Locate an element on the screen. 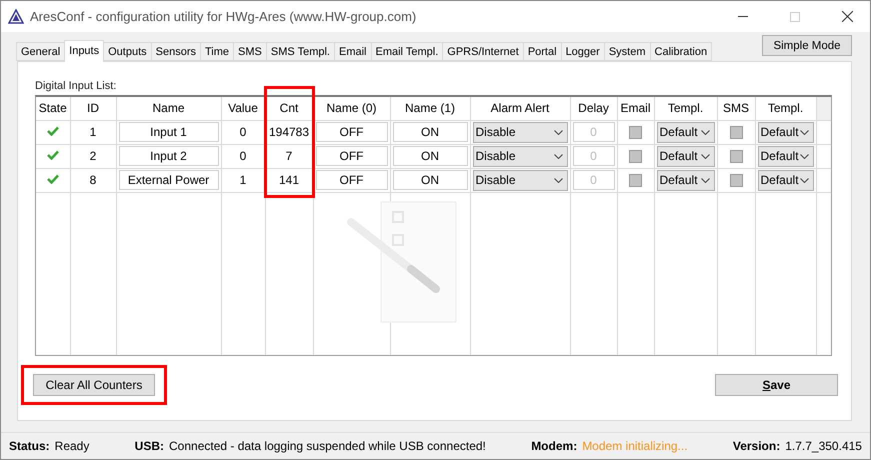 This screenshot has height=460, width=871. tab: GPRS/Internet is located at coordinates (483, 51).